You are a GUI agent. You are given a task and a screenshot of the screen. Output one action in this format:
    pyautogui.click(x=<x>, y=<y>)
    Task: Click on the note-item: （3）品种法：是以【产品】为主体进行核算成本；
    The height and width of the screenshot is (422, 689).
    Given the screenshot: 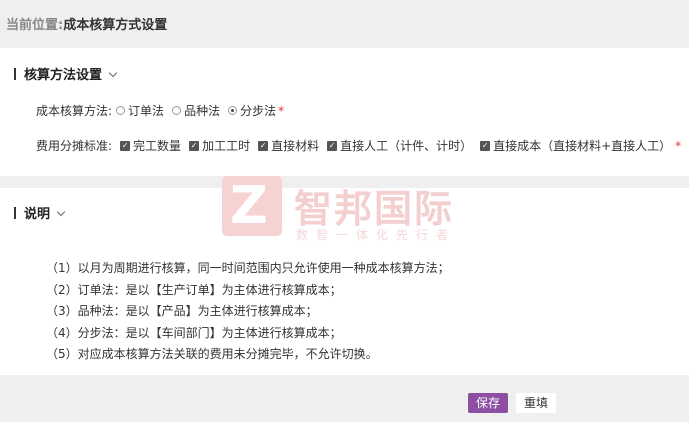 What is the action you would take?
    pyautogui.click(x=182, y=311)
    